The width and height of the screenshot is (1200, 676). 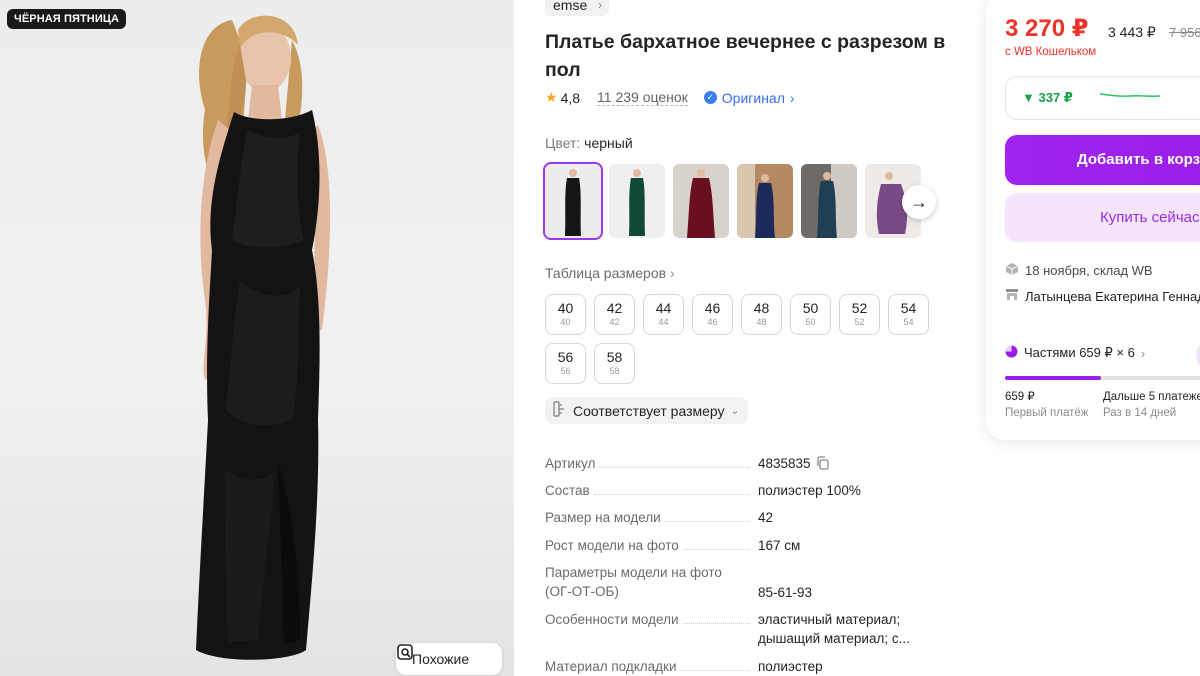 I want to click on spec-value: 167 см, so click(x=779, y=545).